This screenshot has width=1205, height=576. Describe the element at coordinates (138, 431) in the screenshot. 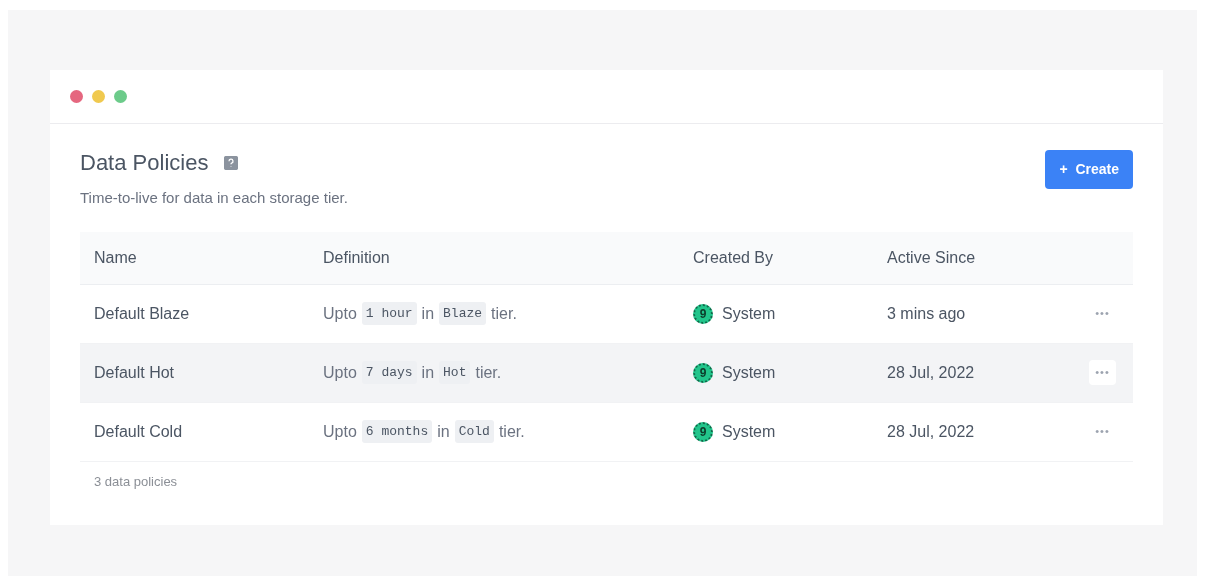

I see `policy-name: Default Cold` at that location.